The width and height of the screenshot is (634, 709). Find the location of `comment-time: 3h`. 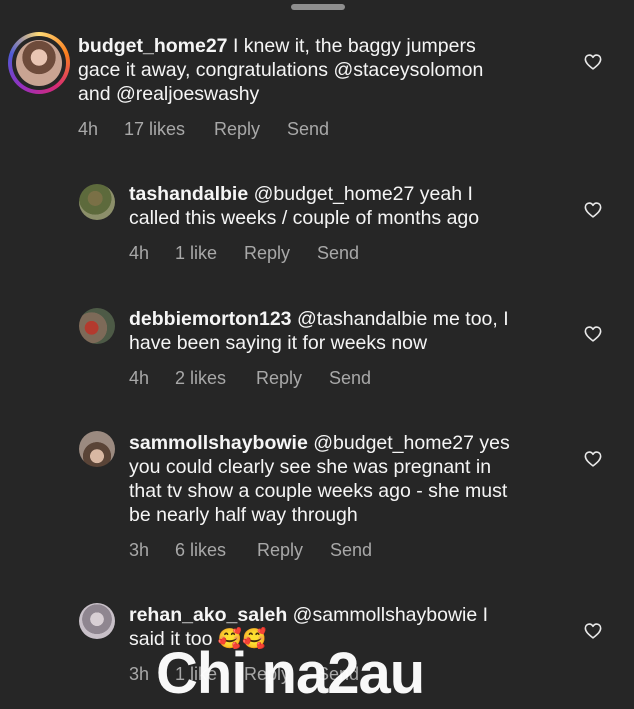

comment-time: 3h is located at coordinates (139, 550).